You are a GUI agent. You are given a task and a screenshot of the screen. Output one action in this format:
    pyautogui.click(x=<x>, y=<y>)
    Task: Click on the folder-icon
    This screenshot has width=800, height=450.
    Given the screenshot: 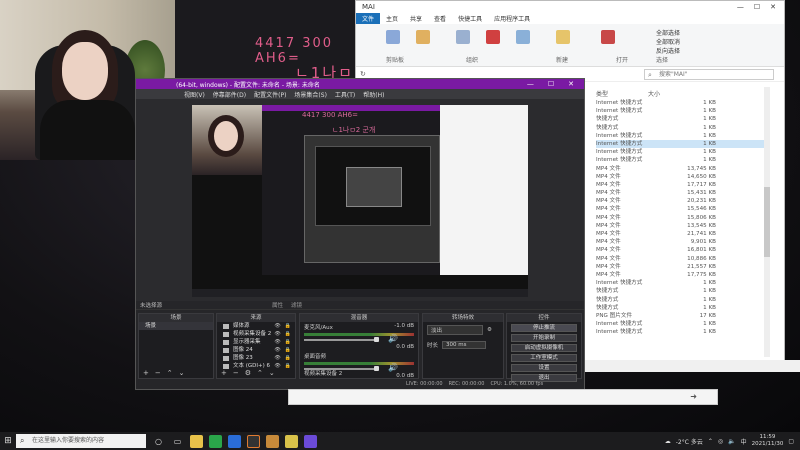 What is the action you would take?
    pyautogui.click(x=291, y=441)
    